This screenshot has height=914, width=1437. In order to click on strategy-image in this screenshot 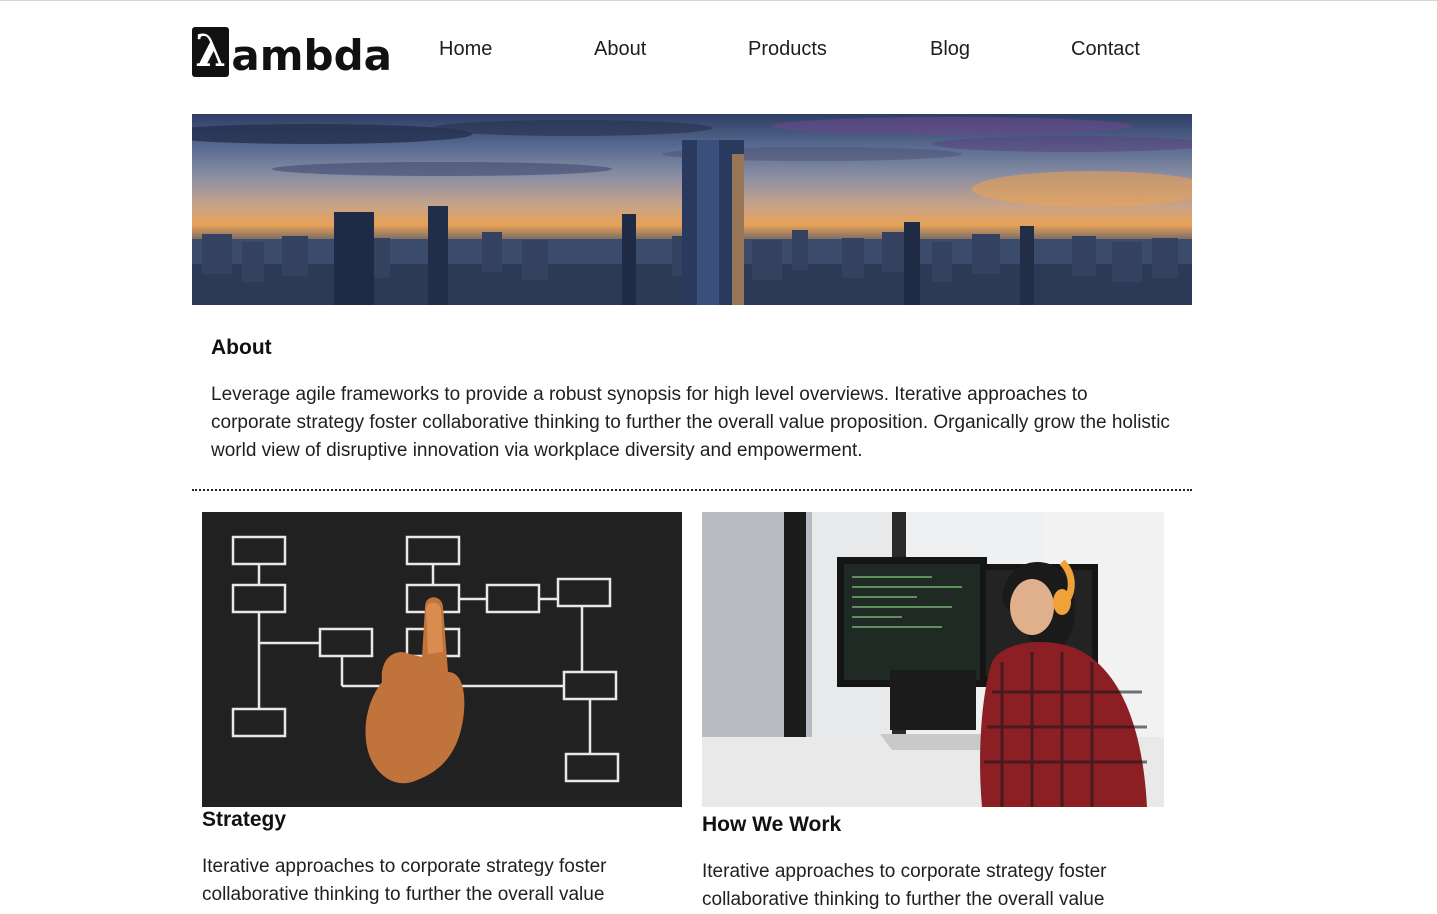, I will do `click(442, 659)`.